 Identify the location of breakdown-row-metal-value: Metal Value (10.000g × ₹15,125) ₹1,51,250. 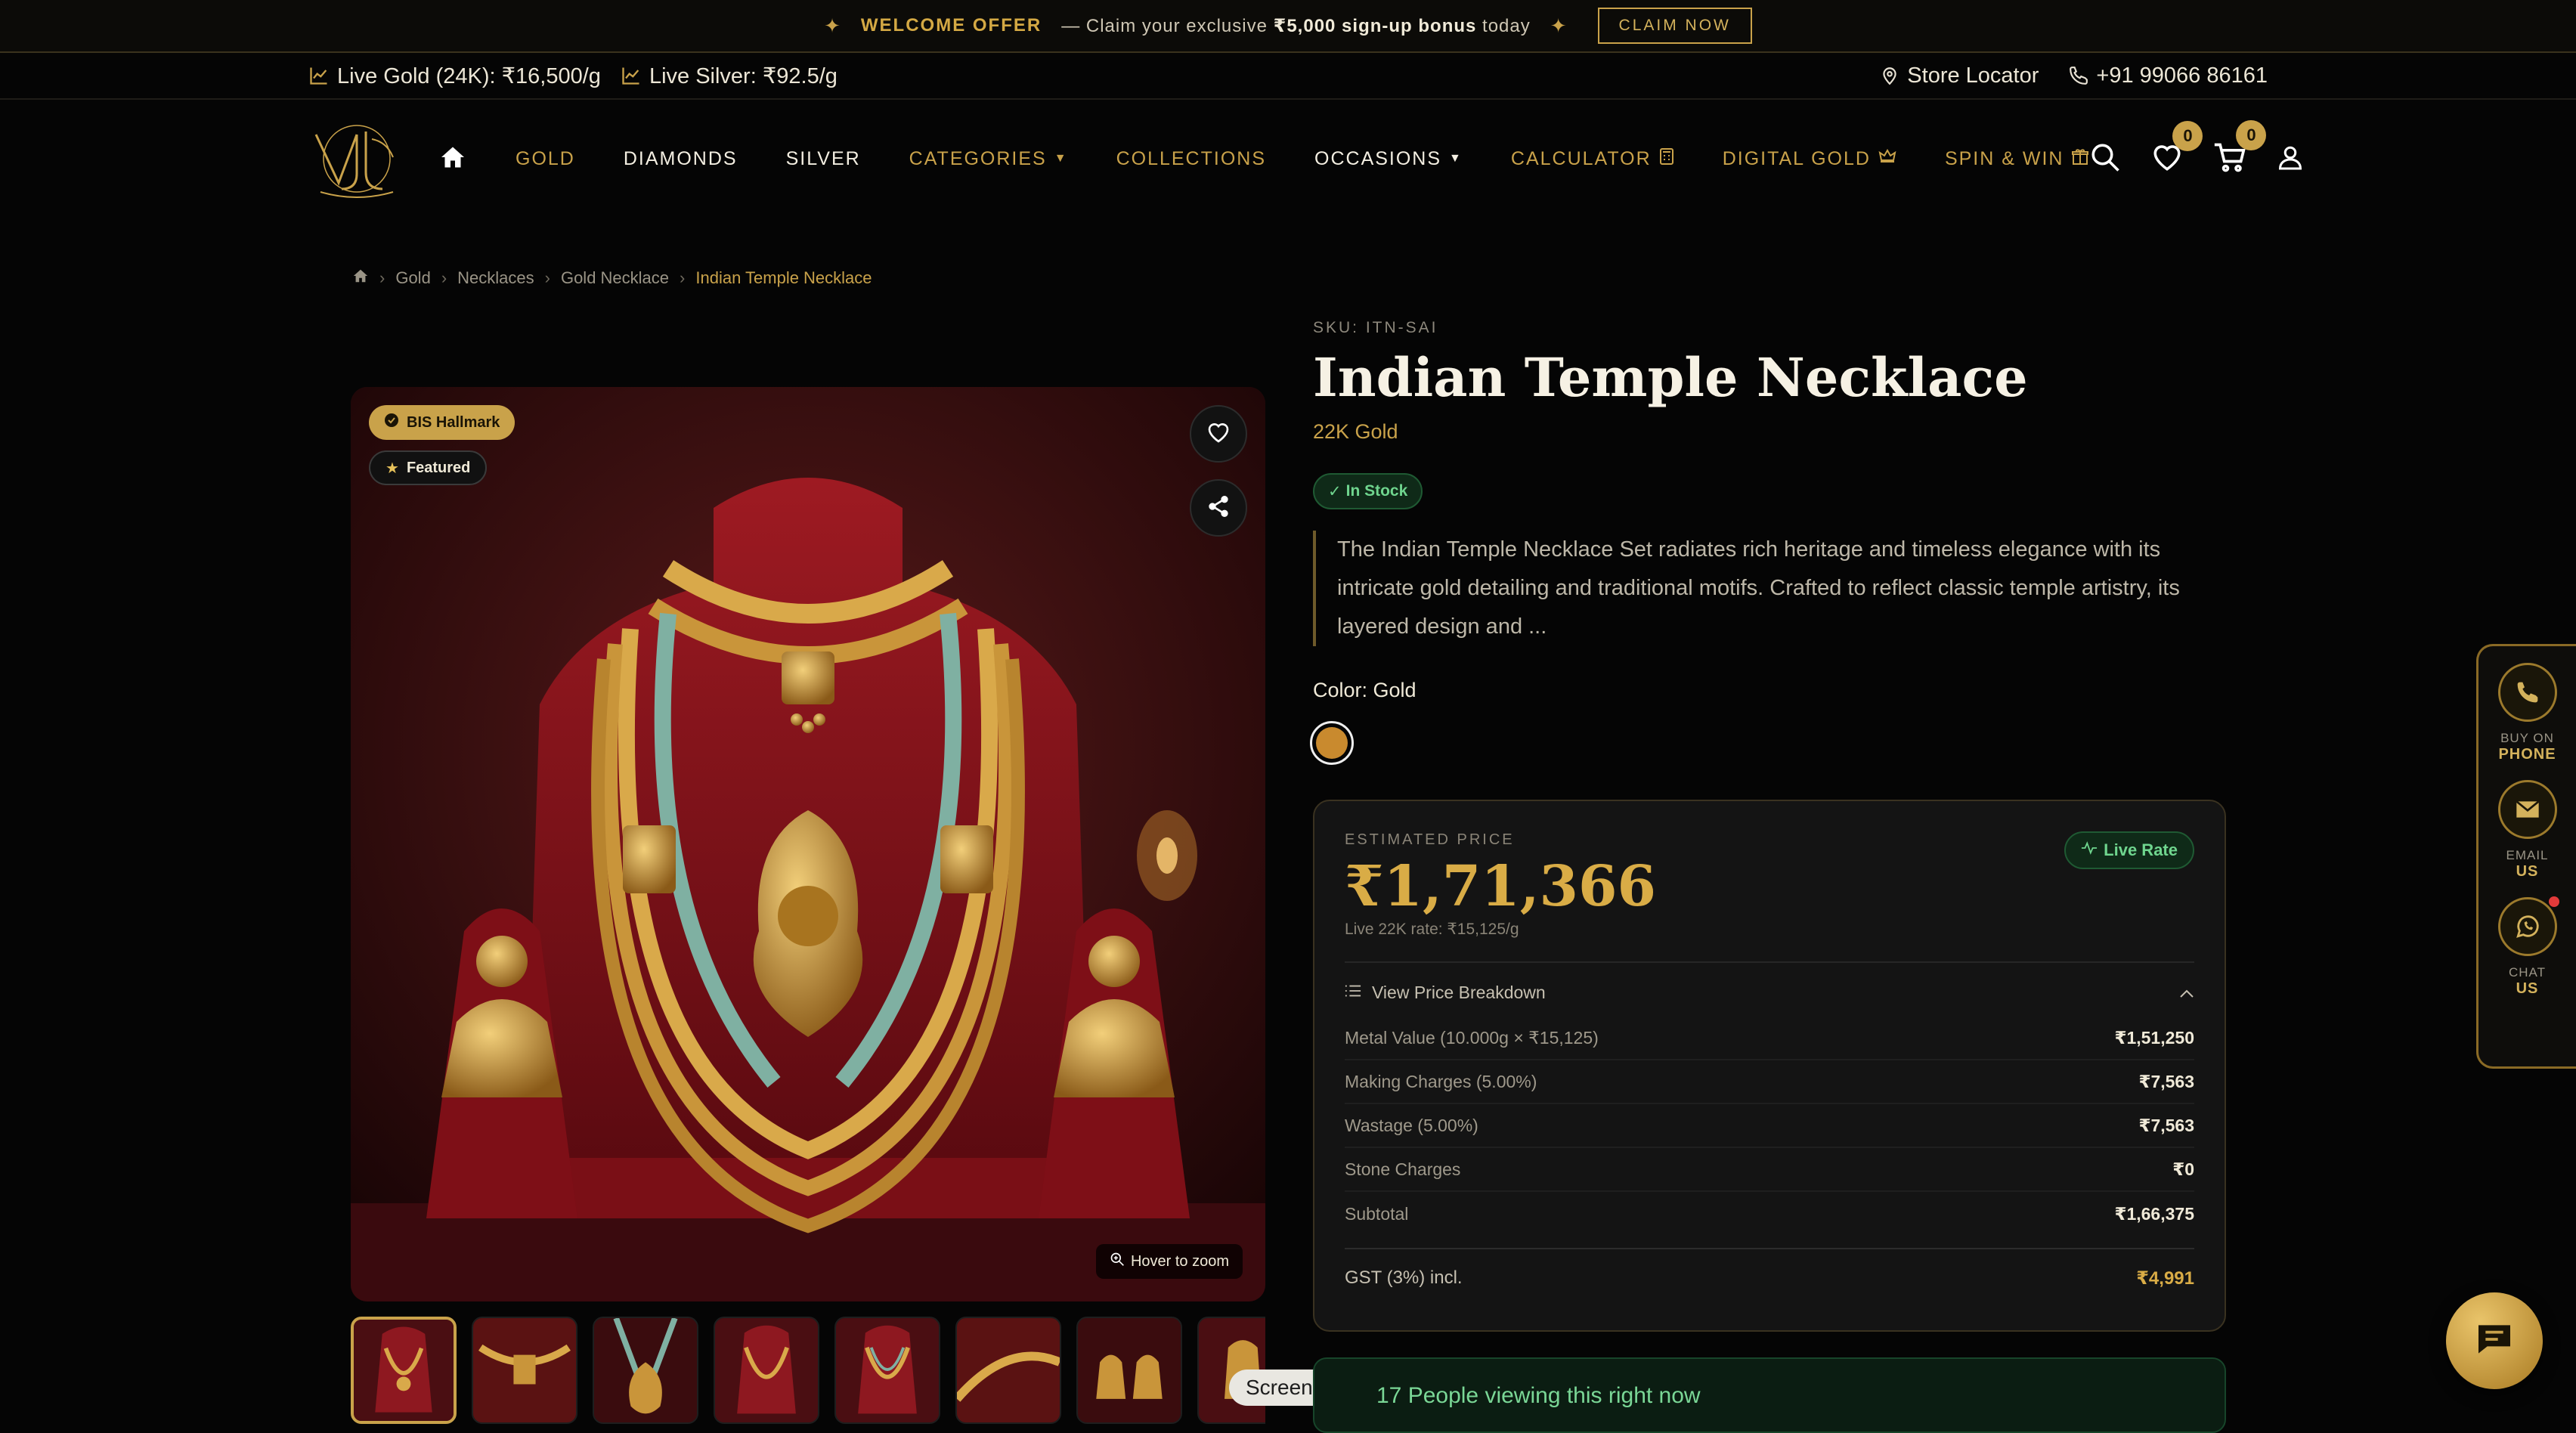
(1769, 1038).